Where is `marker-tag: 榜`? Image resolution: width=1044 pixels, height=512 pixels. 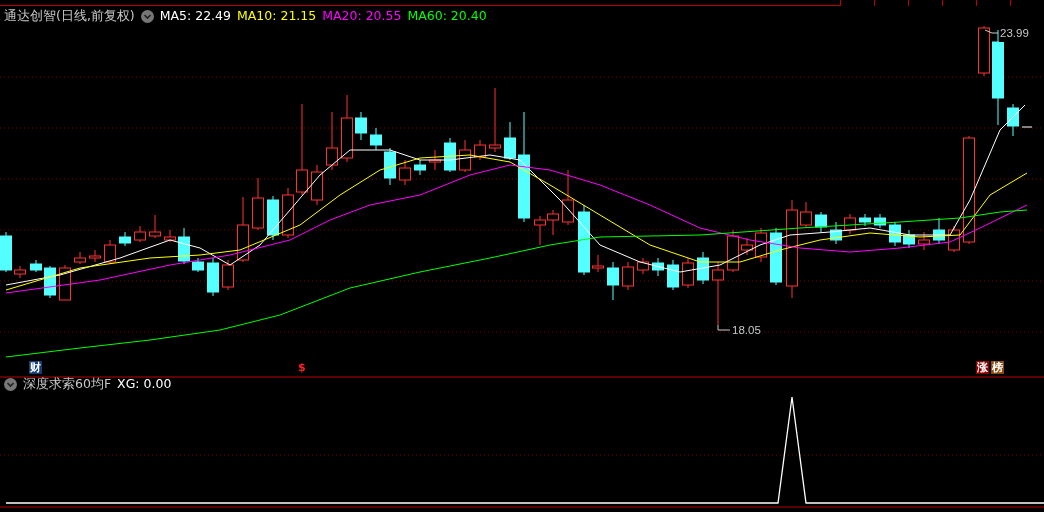
marker-tag: 榜 is located at coordinates (997, 367).